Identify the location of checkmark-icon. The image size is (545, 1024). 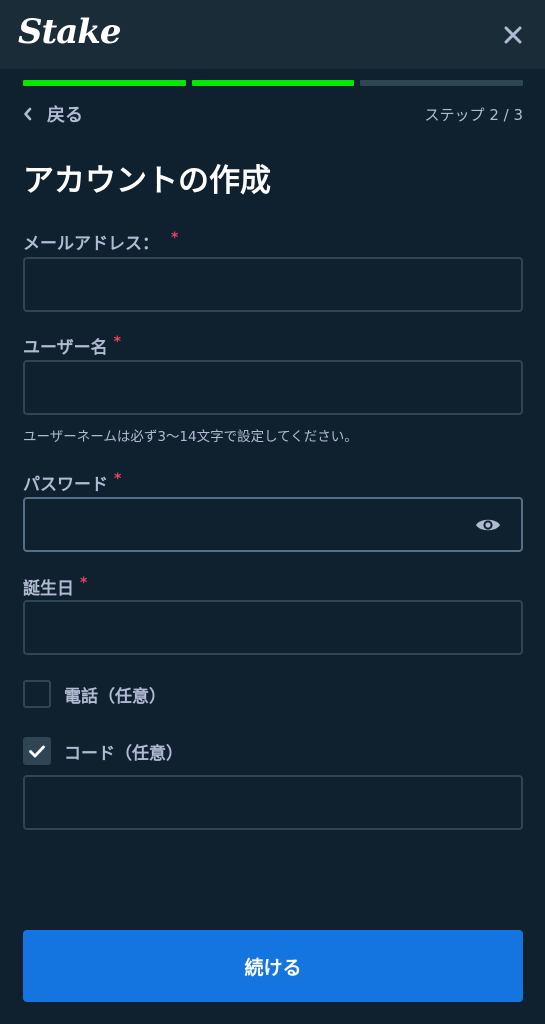
(37, 751).